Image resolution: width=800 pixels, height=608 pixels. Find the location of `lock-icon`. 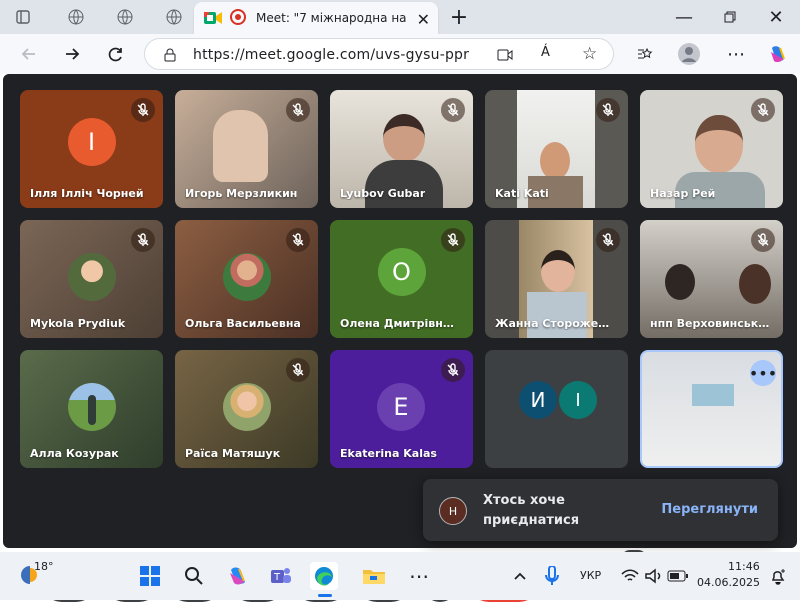

lock-icon is located at coordinates (170, 54).